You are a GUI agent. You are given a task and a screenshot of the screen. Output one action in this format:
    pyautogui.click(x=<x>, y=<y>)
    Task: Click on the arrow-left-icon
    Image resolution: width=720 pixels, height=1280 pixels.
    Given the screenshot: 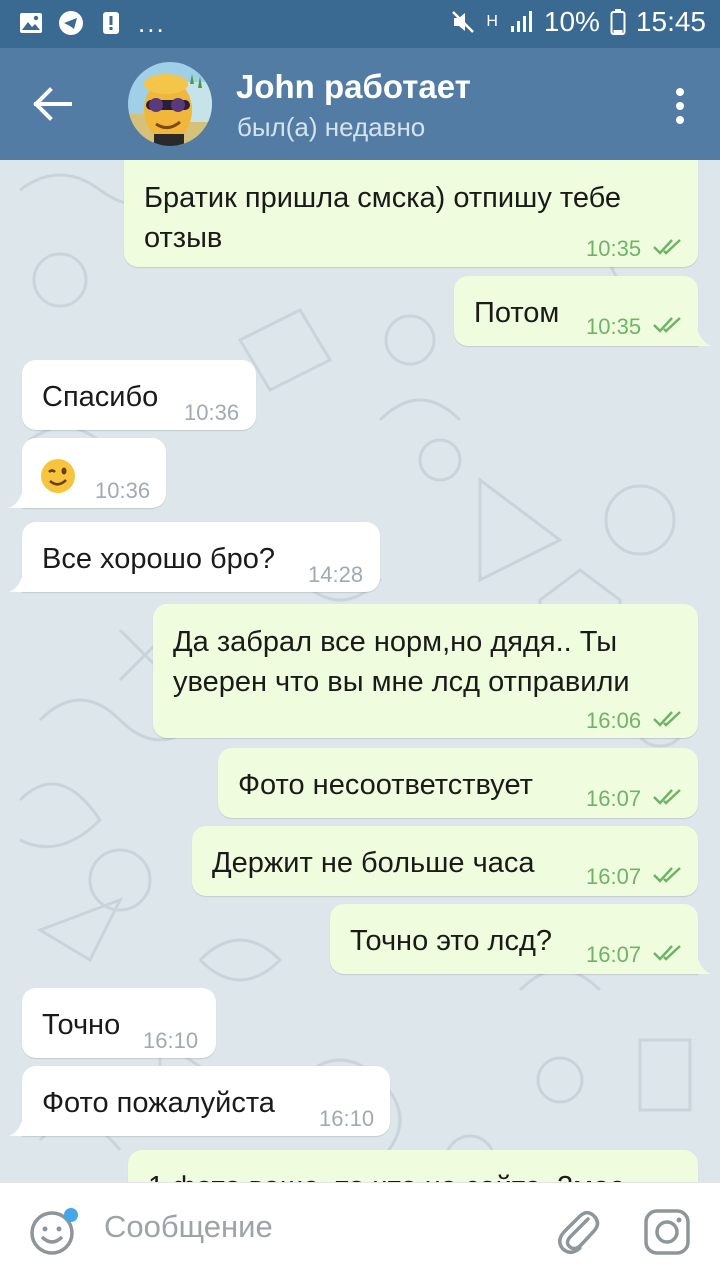 What is the action you would take?
    pyautogui.click(x=54, y=104)
    